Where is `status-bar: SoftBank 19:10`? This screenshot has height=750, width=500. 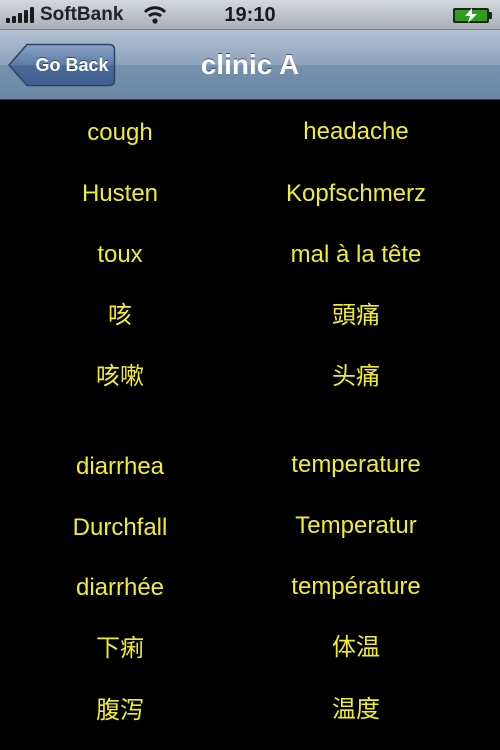
status-bar: SoftBank 19:10 is located at coordinates (250, 15).